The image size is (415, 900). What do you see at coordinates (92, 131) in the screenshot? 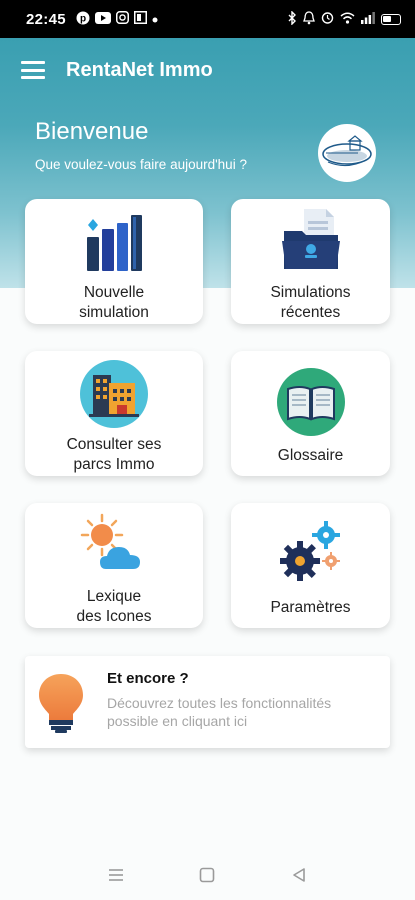
I see `welcome-title: Bienvenue` at bounding box center [92, 131].